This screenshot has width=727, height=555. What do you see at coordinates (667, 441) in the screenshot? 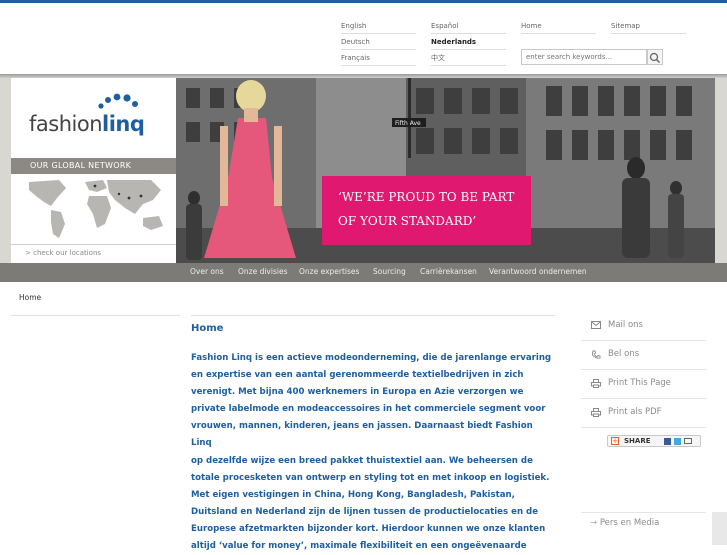
I see `facebook-icon` at bounding box center [667, 441].